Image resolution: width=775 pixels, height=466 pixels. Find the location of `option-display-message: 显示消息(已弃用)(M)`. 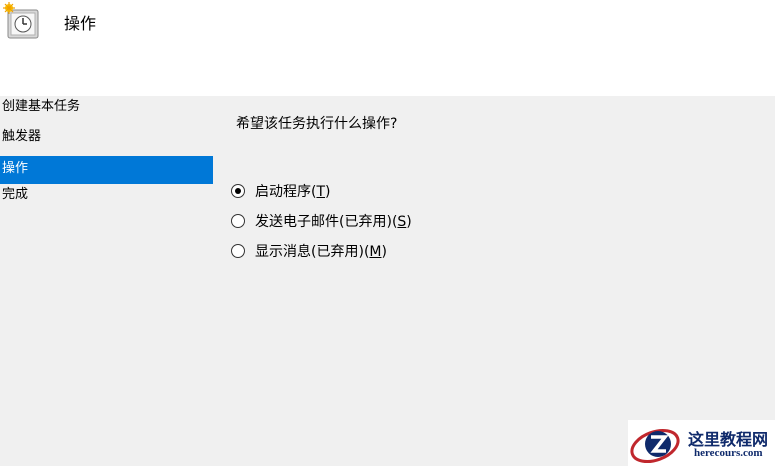

option-display-message: 显示消息(已弃用)(M) is located at coordinates (321, 251).